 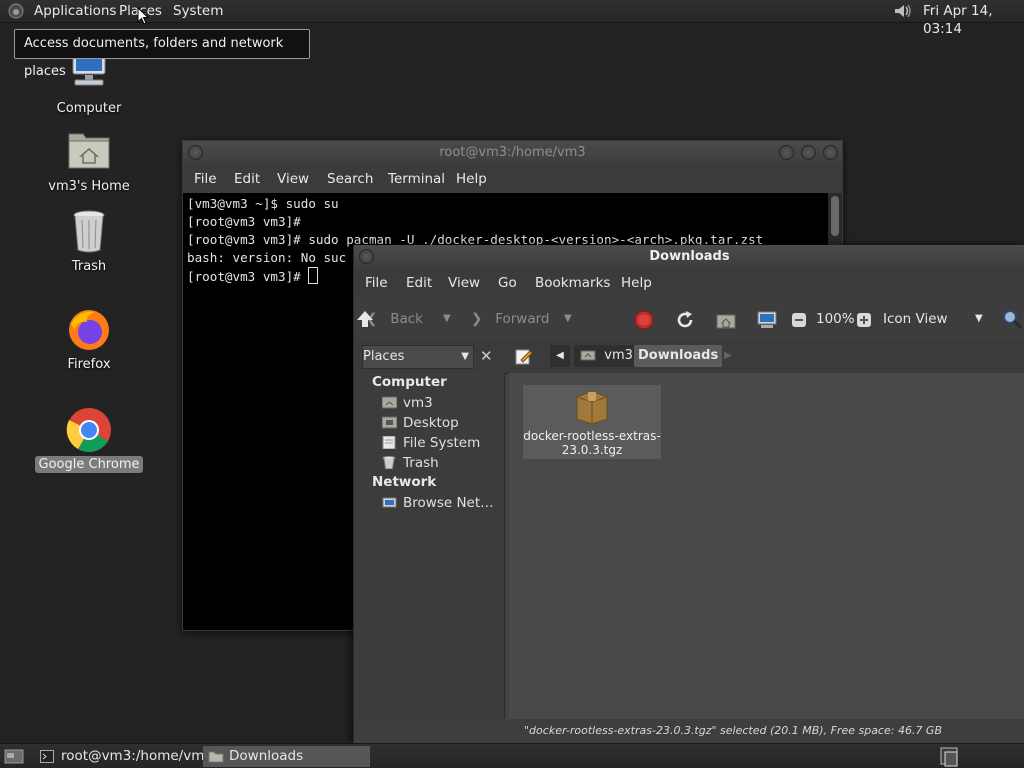 I want to click on fm-menu-go: Go, so click(x=507, y=283).